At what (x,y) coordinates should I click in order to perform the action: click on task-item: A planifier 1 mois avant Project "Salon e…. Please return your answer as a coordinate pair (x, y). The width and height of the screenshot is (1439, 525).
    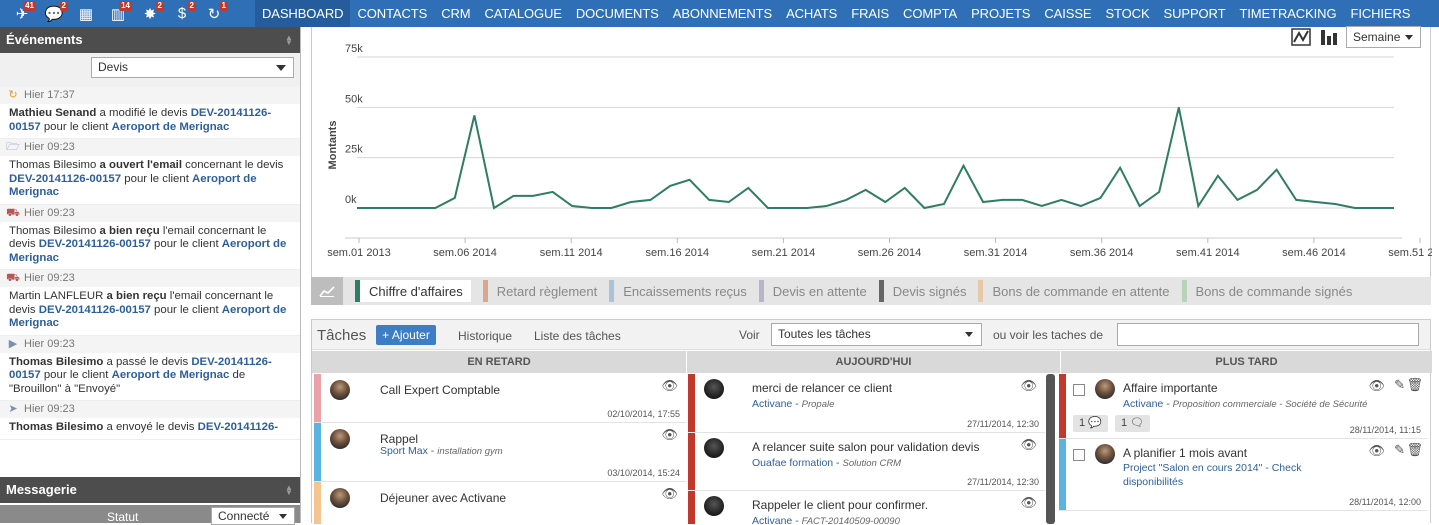
    Looking at the image, I should click on (1243, 475).